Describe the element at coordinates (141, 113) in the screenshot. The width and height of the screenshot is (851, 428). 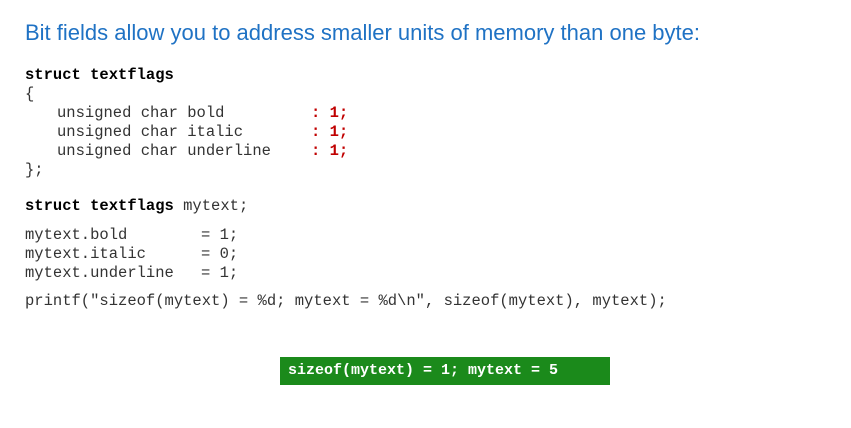
I see `field-decl-bold: unsigned char bold` at that location.